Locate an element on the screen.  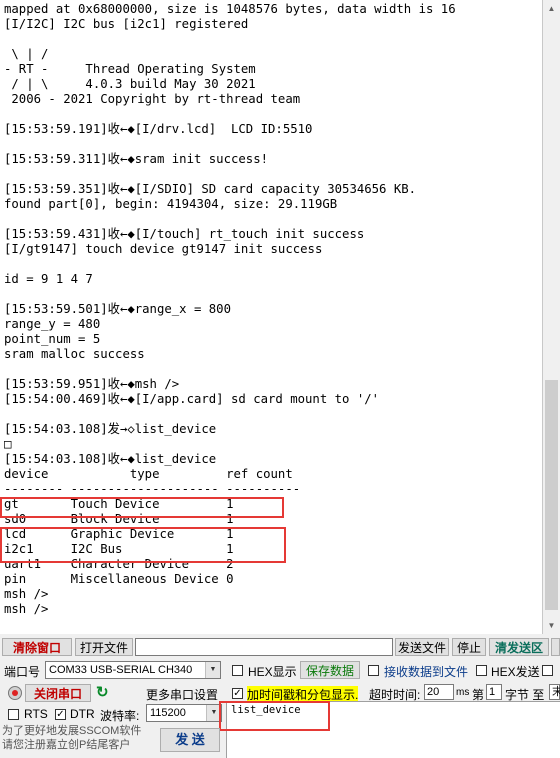
toolbar-overflow-button is located at coordinates (555, 647).